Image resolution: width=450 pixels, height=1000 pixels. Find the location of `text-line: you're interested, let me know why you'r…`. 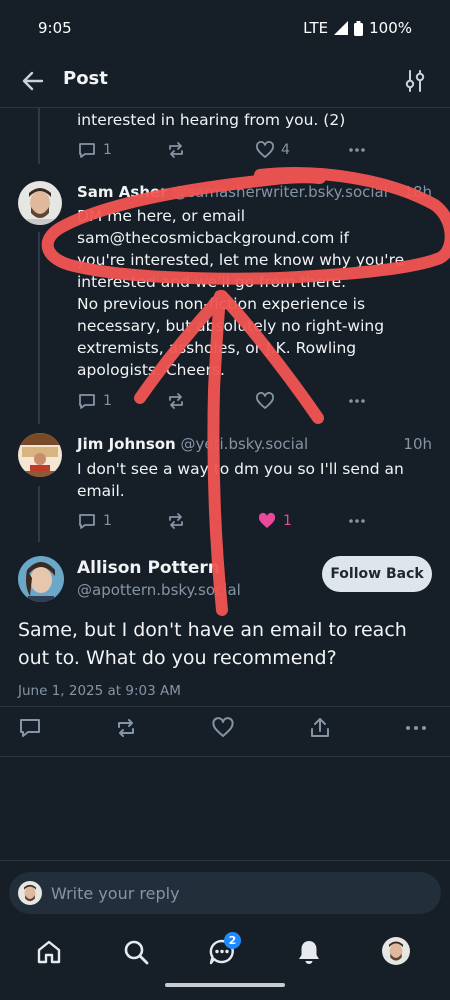

text-line: you're interested, let me know why you'r… is located at coordinates (241, 260).